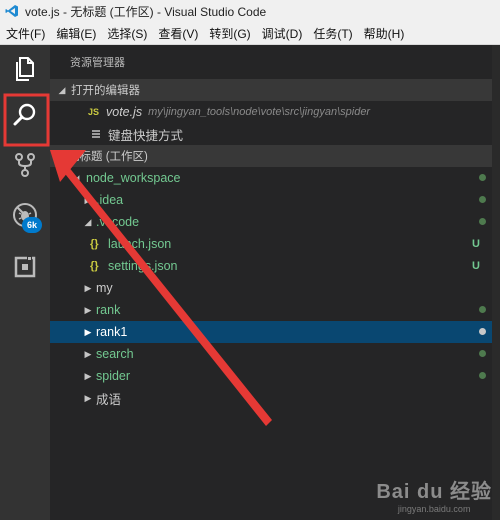 The image size is (500, 520). What do you see at coordinates (115, 354) in the screenshot?
I see `tree-item-label: search` at bounding box center [115, 354].